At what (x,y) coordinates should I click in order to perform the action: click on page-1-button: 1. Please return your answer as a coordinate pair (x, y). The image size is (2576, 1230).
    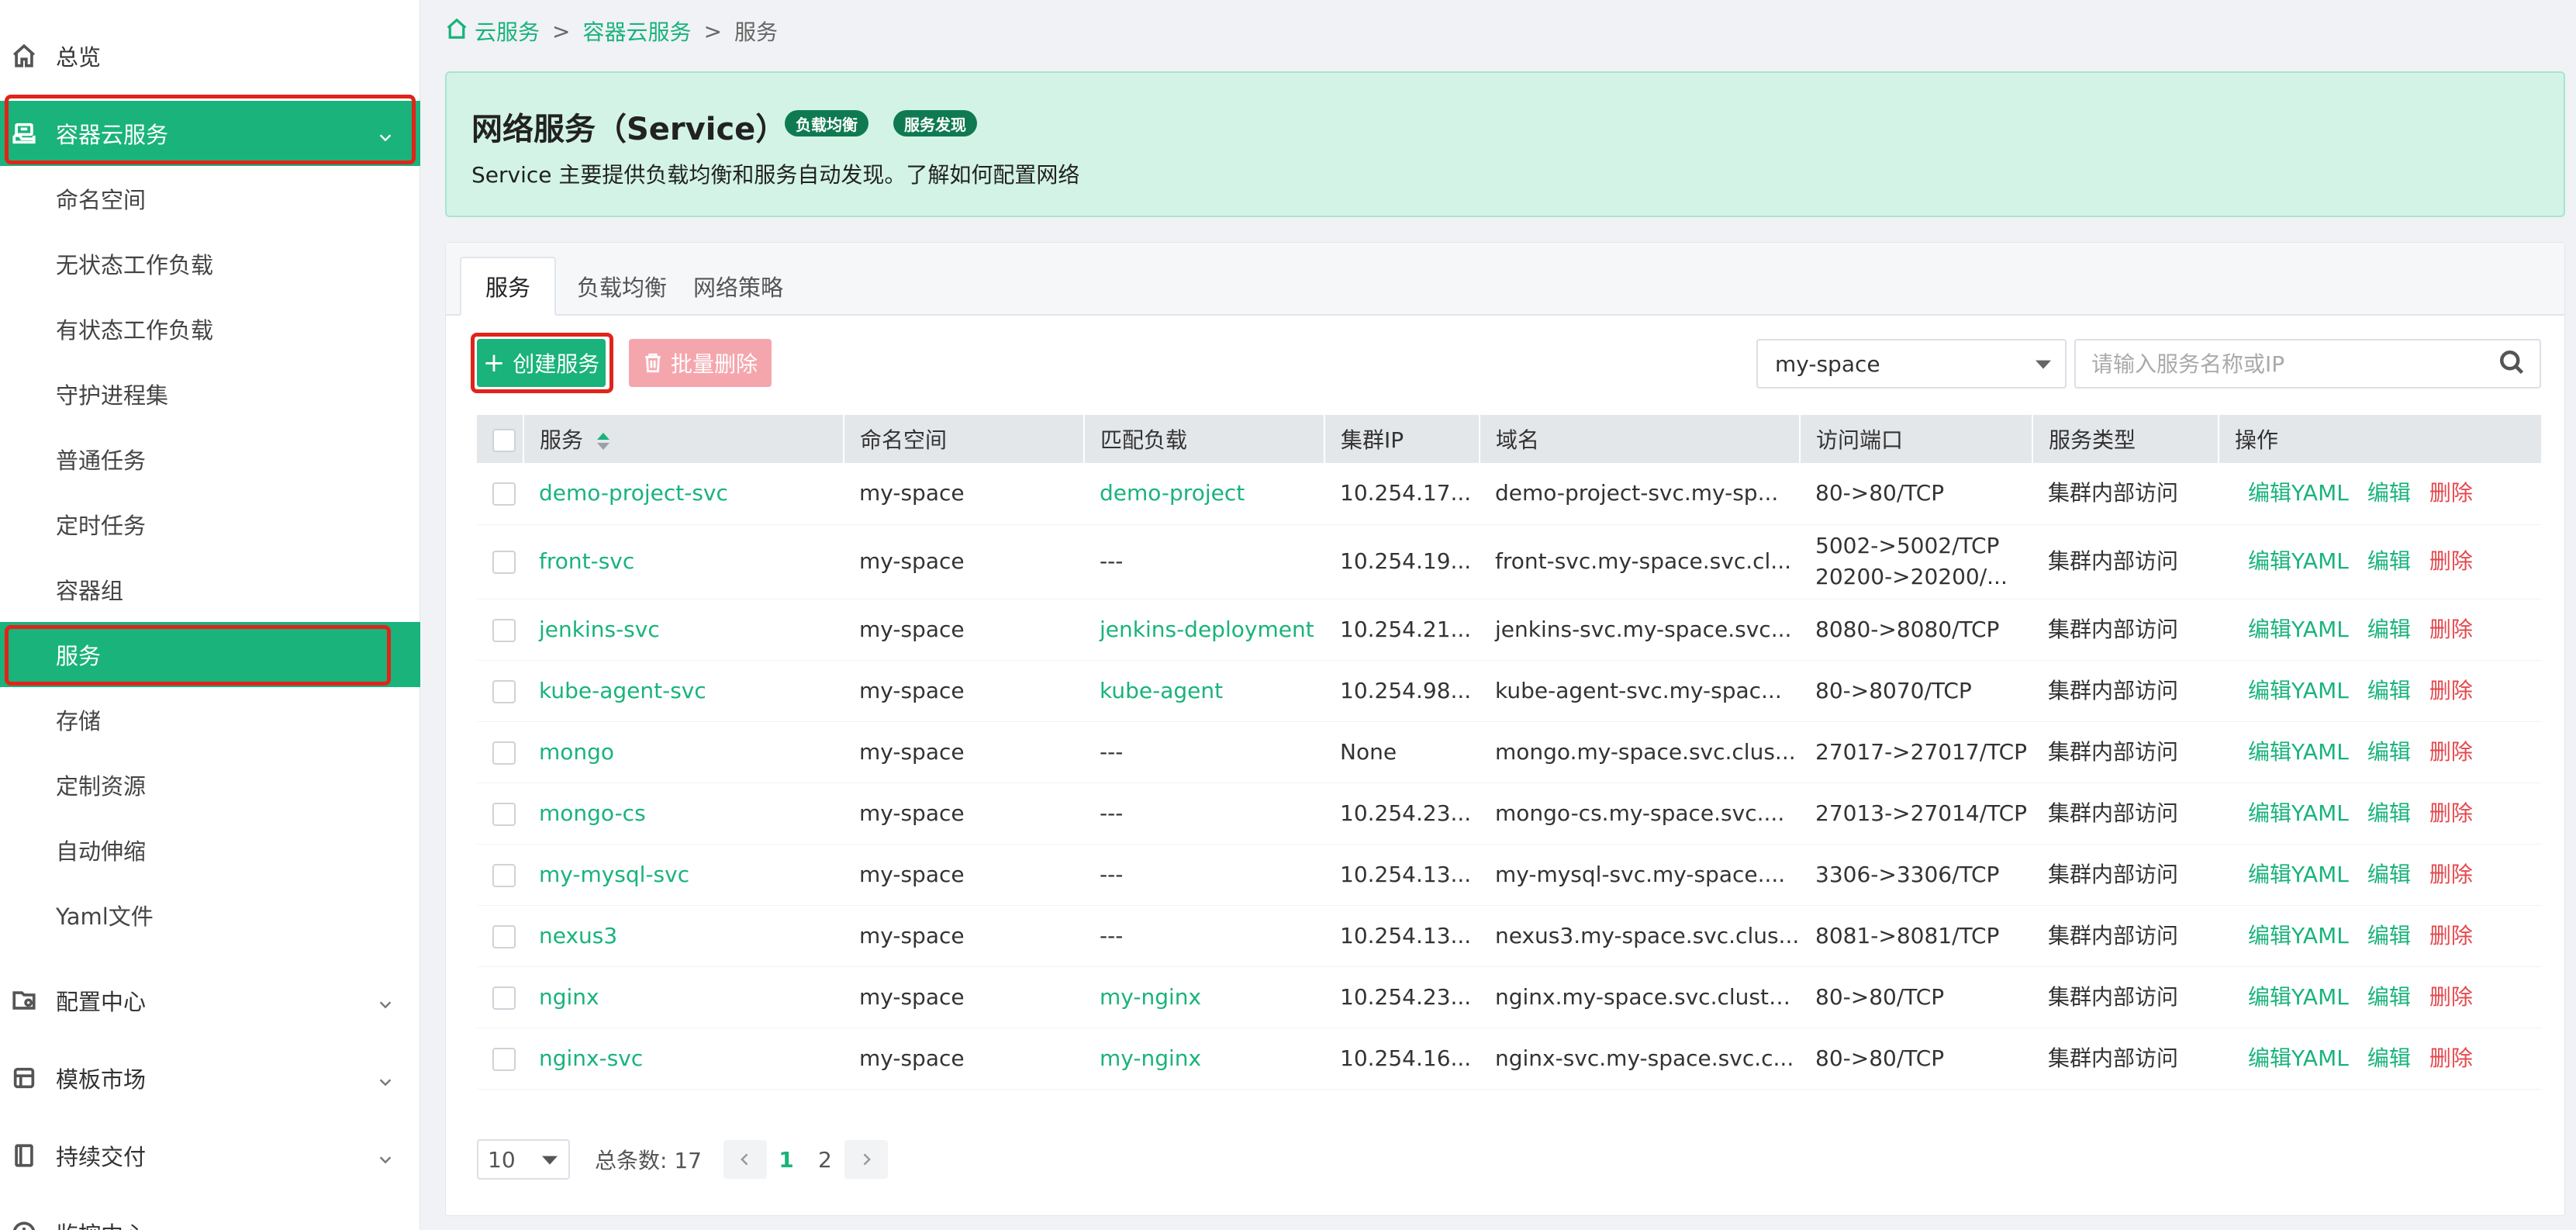
    Looking at the image, I should click on (786, 1160).